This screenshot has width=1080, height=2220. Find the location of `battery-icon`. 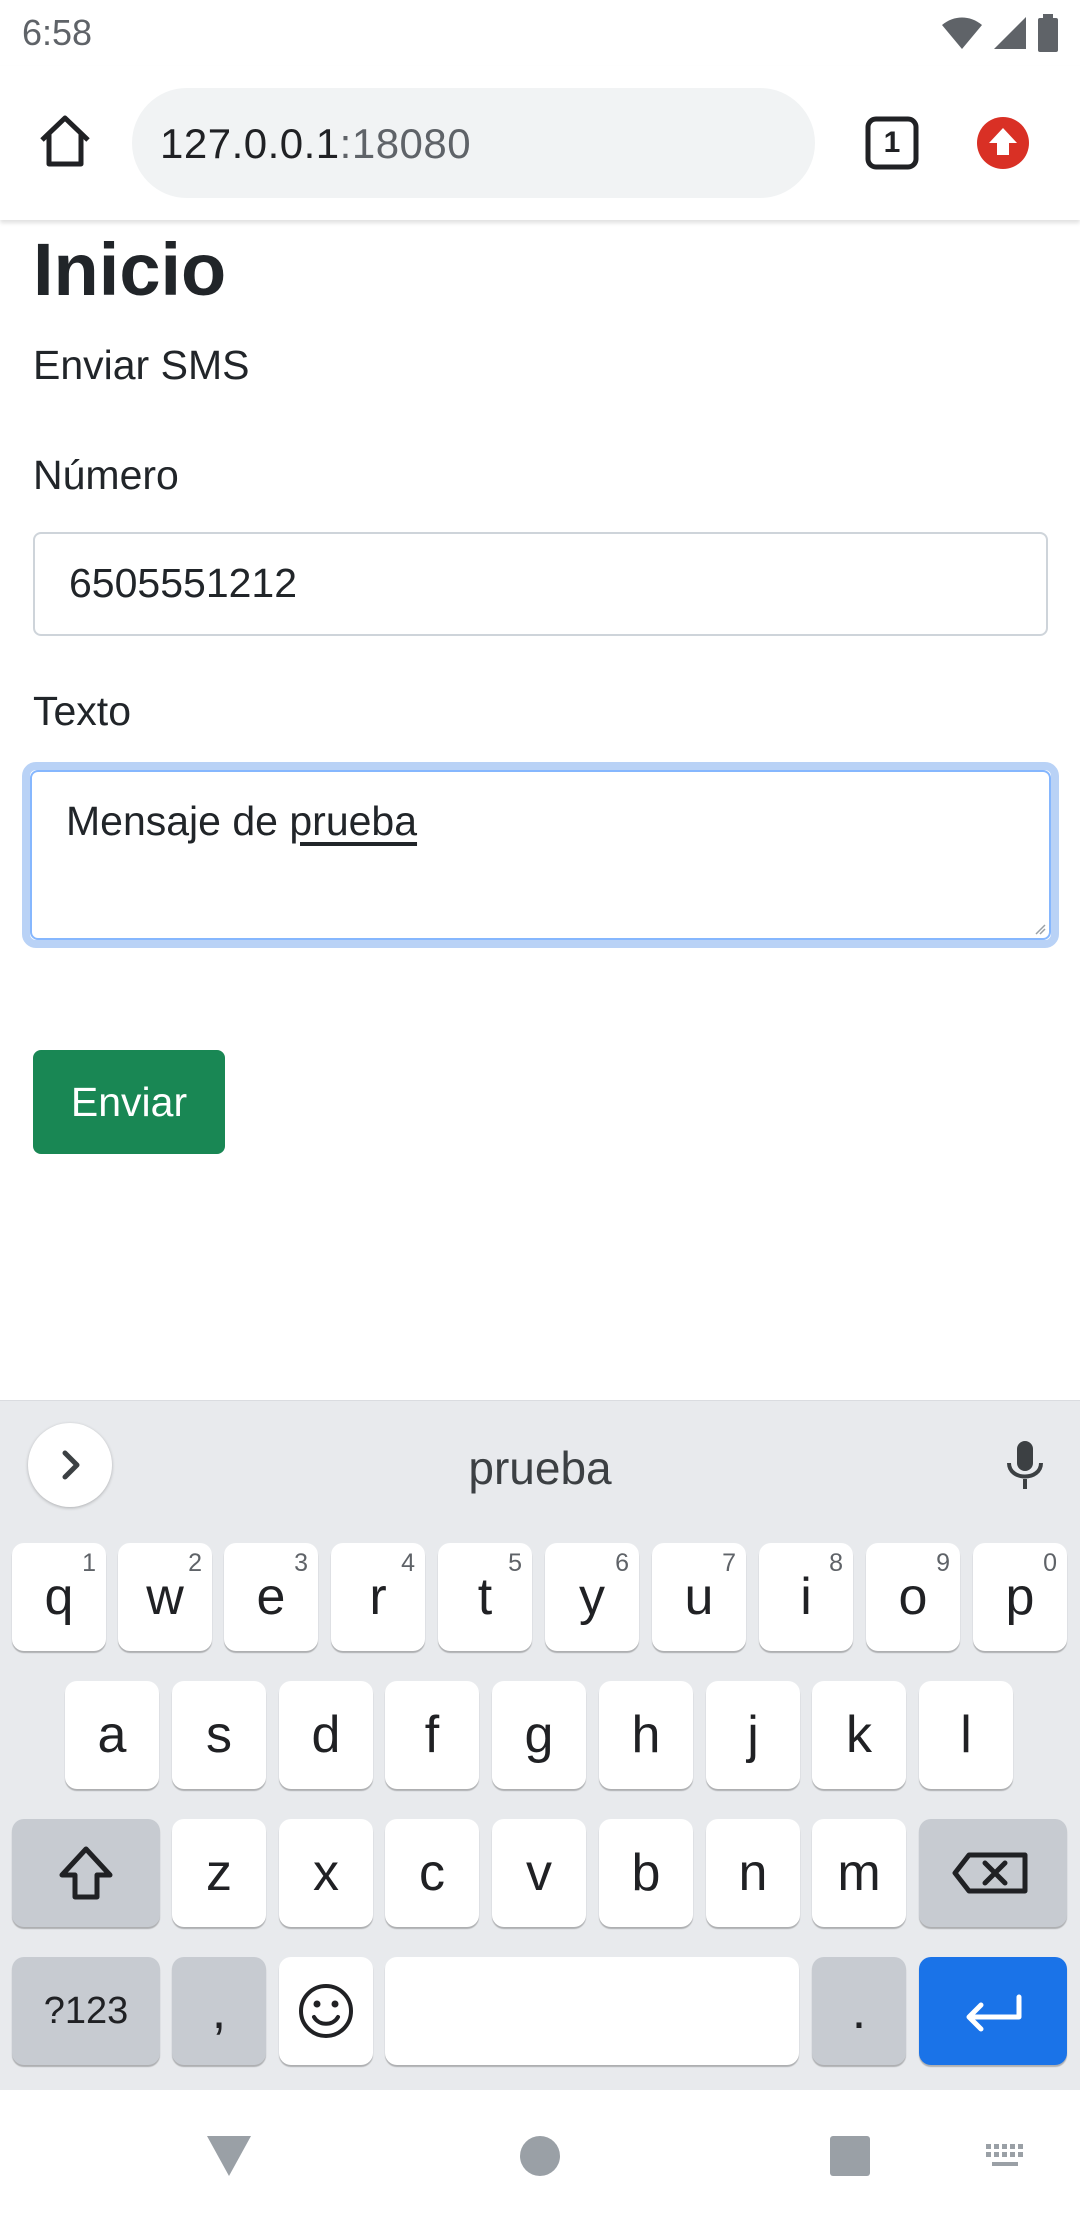

battery-icon is located at coordinates (1048, 33).